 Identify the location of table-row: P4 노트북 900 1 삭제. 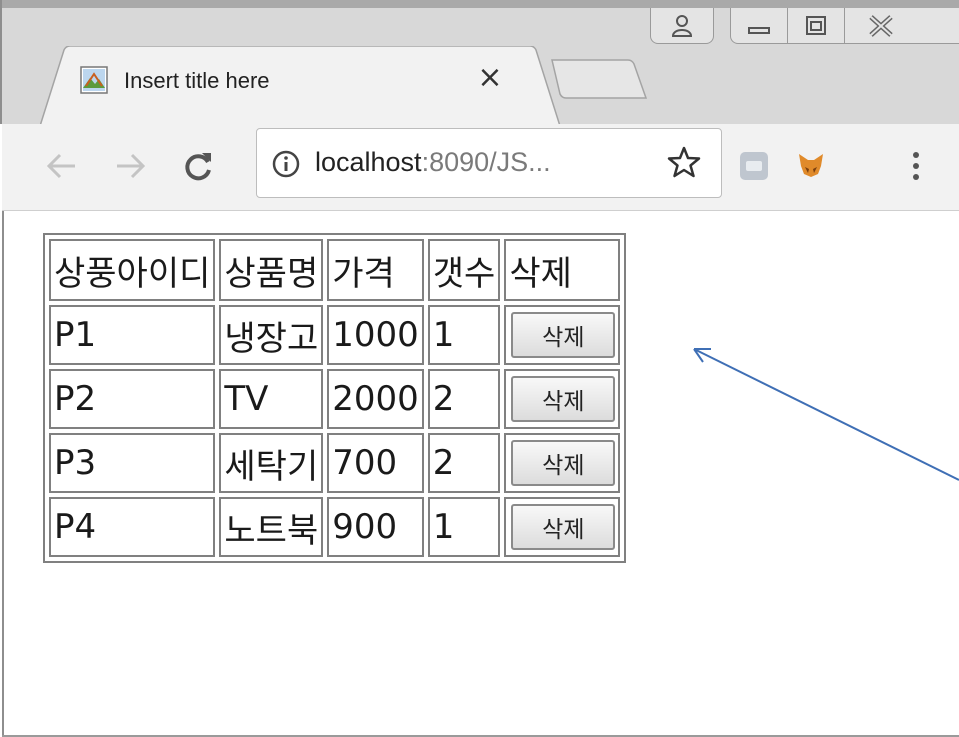
(335, 527).